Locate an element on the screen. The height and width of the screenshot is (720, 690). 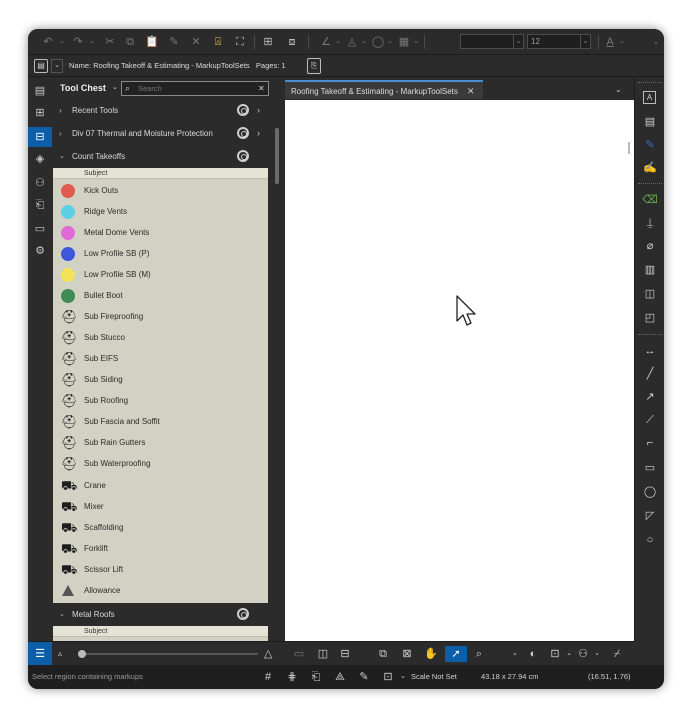
tool-chest-search: ⌕ ✕ is located at coordinates (195, 88).